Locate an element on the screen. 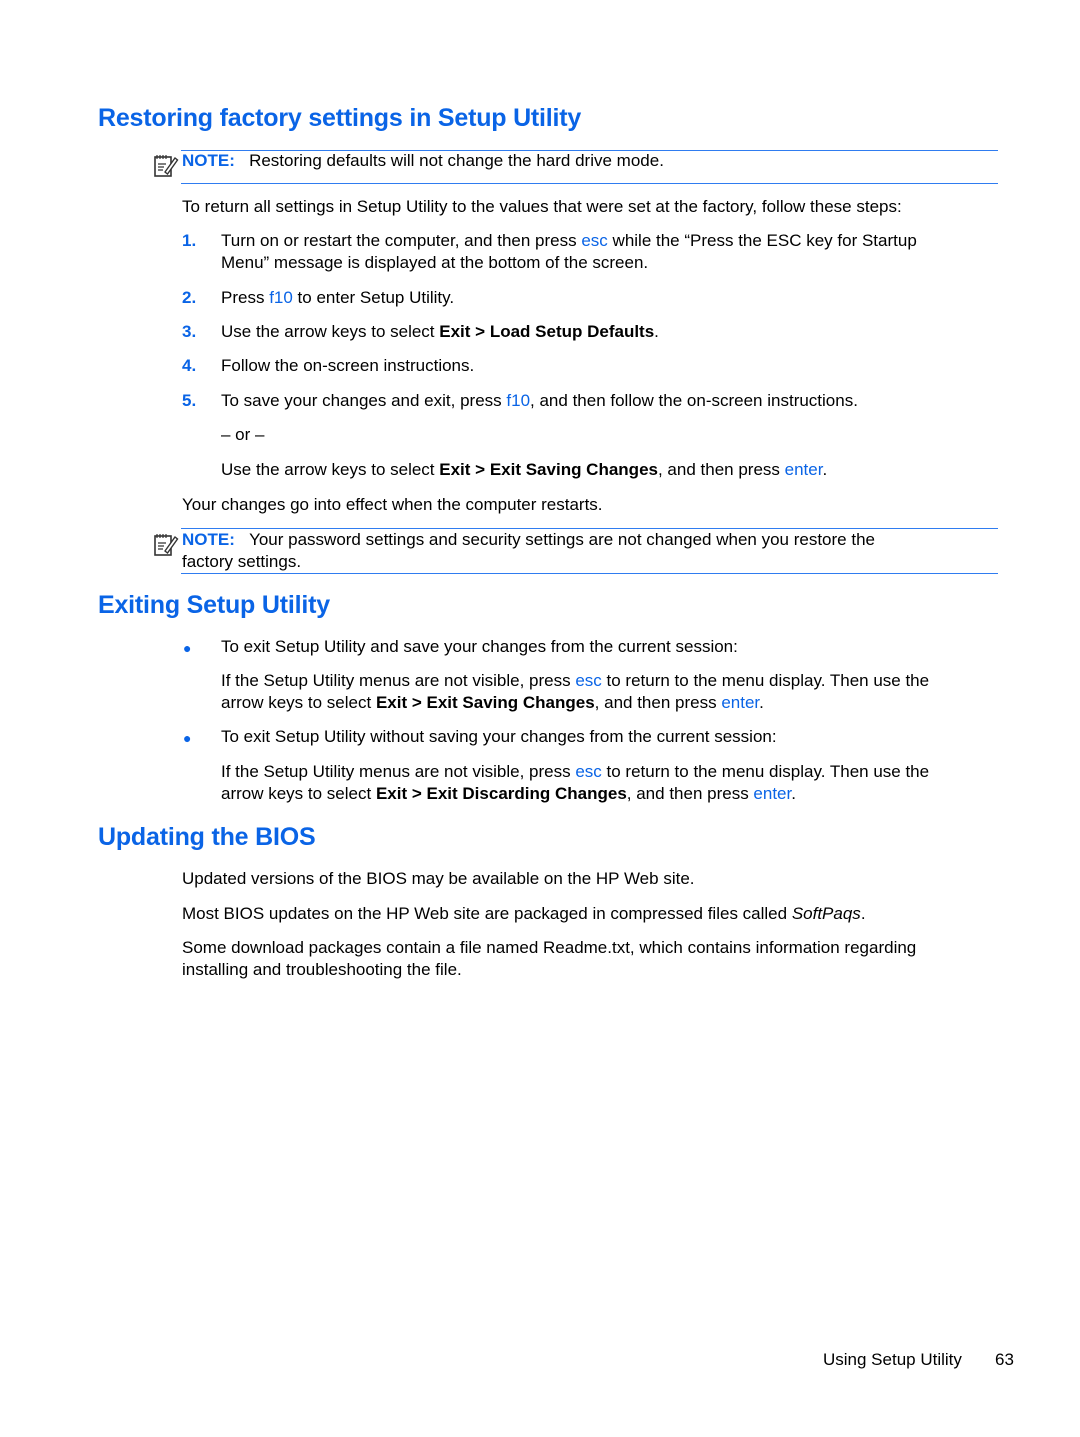  step-text: Press is located at coordinates (245, 297).